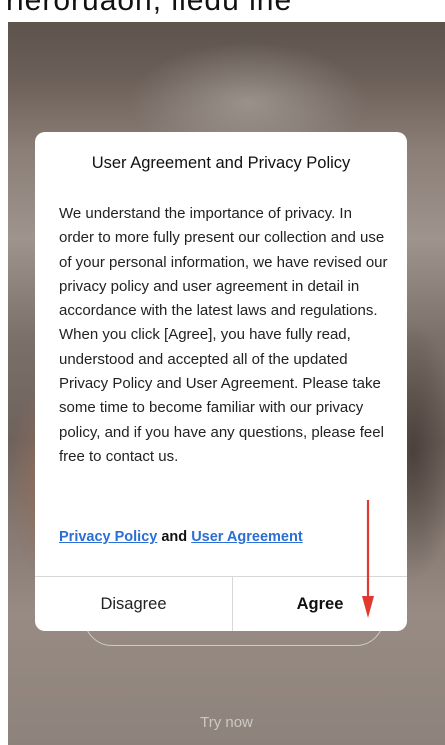 Image resolution: width=445 pixels, height=745 pixels. Describe the element at coordinates (133, 604) in the screenshot. I see `disagree-button: Disagree` at that location.